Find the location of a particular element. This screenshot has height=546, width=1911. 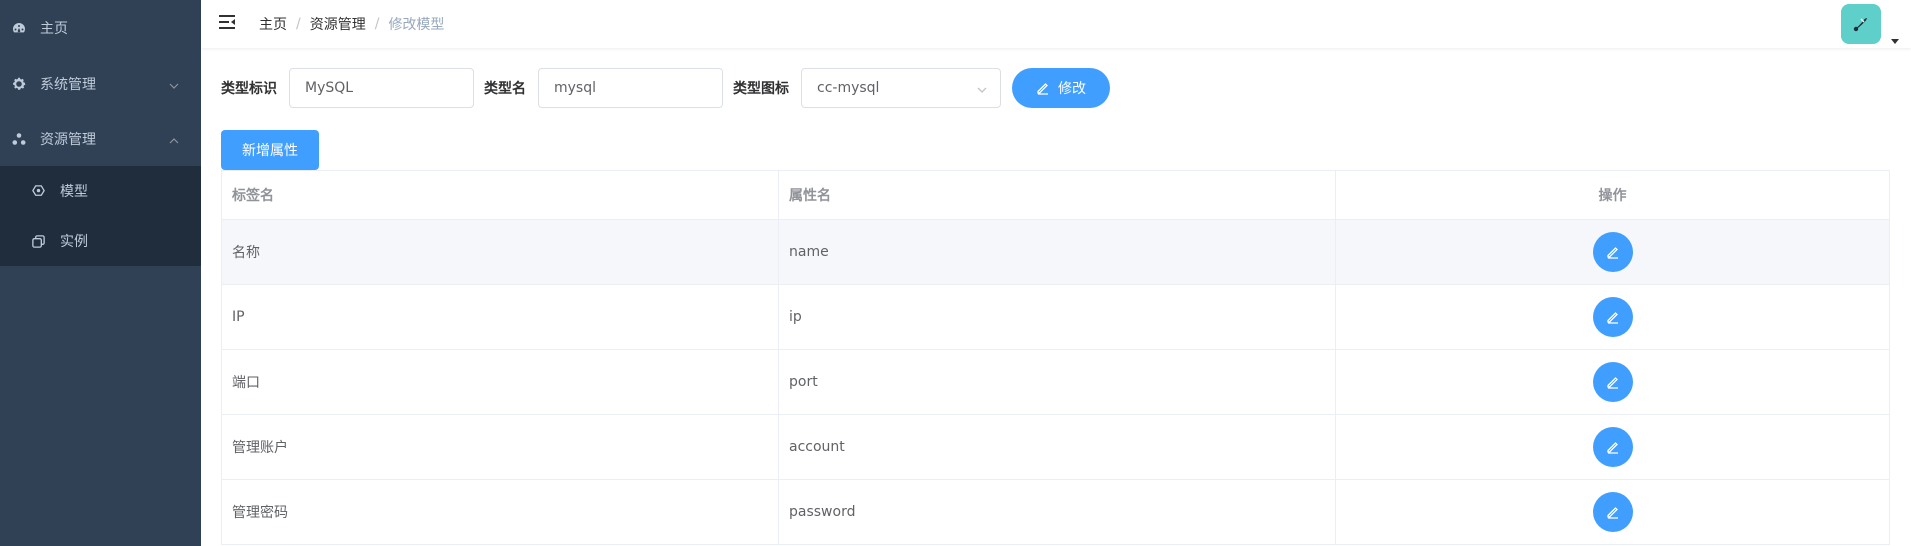

sidebar-item-label: 模型 is located at coordinates (74, 192).